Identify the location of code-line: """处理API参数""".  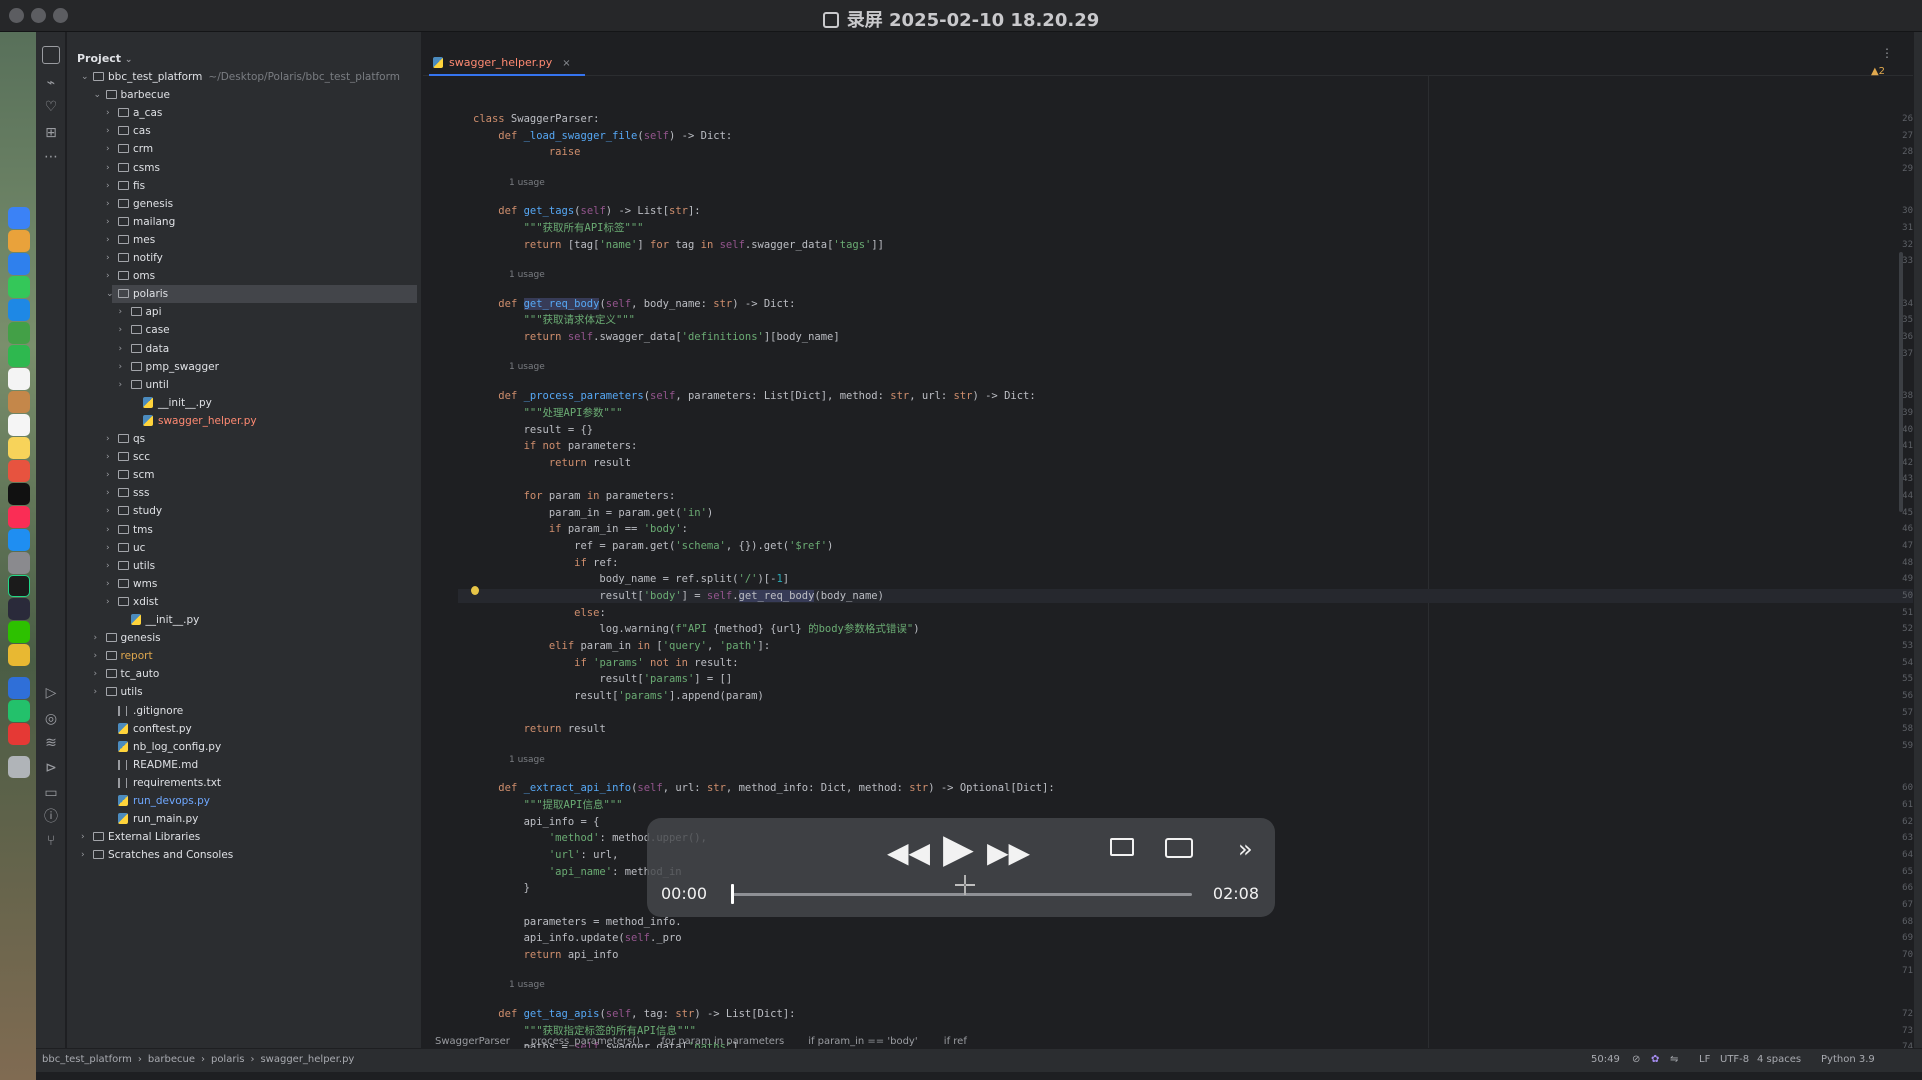
(548, 413).